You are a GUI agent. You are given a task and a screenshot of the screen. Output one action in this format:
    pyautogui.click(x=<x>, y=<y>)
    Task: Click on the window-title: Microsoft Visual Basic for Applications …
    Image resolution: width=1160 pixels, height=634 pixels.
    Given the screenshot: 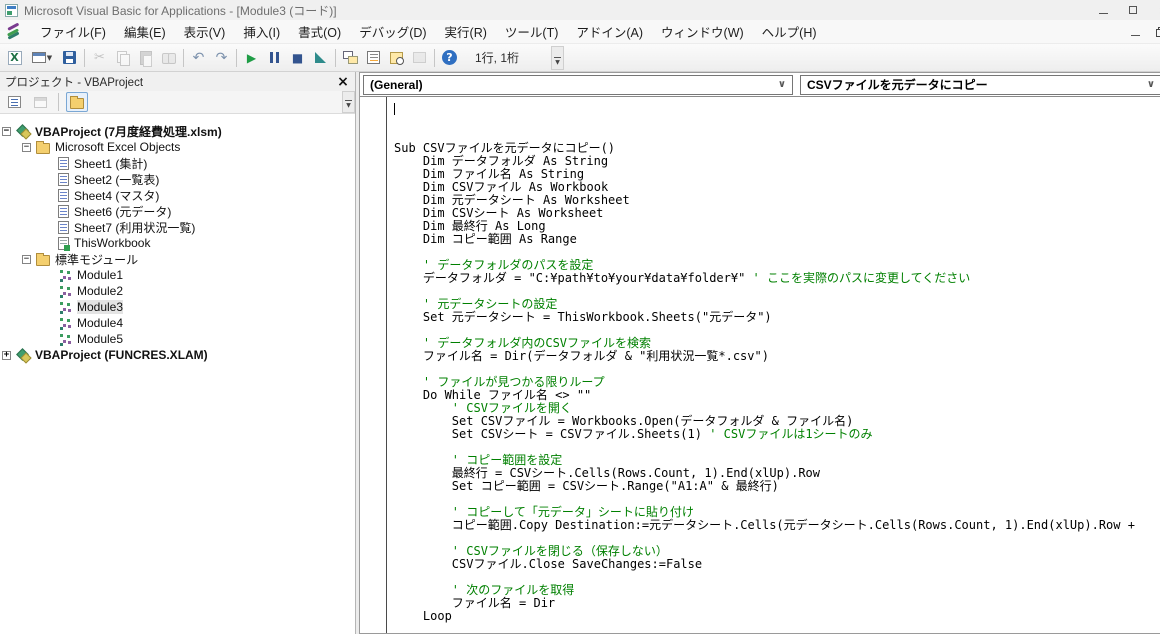 What is the action you would take?
    pyautogui.click(x=180, y=10)
    